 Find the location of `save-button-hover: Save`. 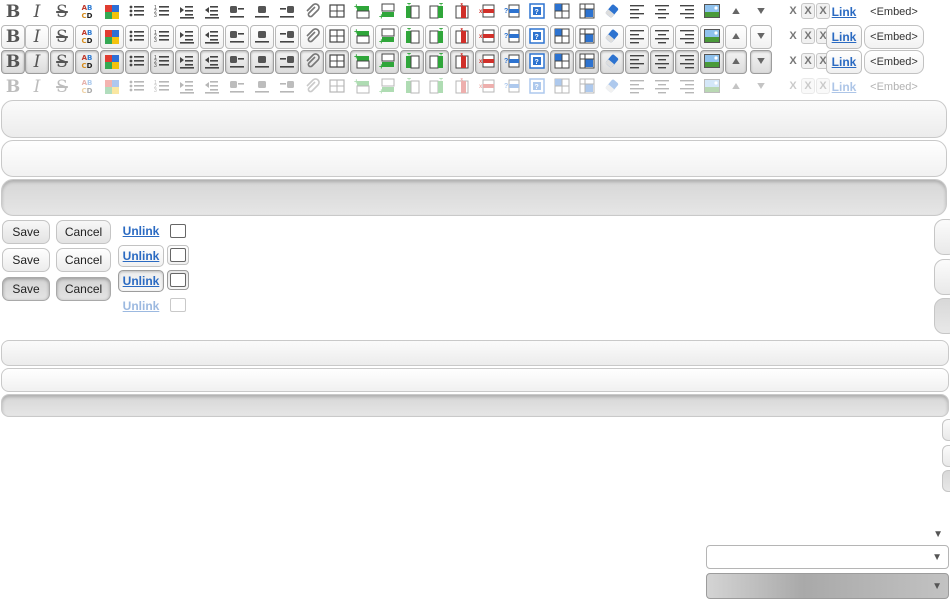

save-button-hover: Save is located at coordinates (26, 260).